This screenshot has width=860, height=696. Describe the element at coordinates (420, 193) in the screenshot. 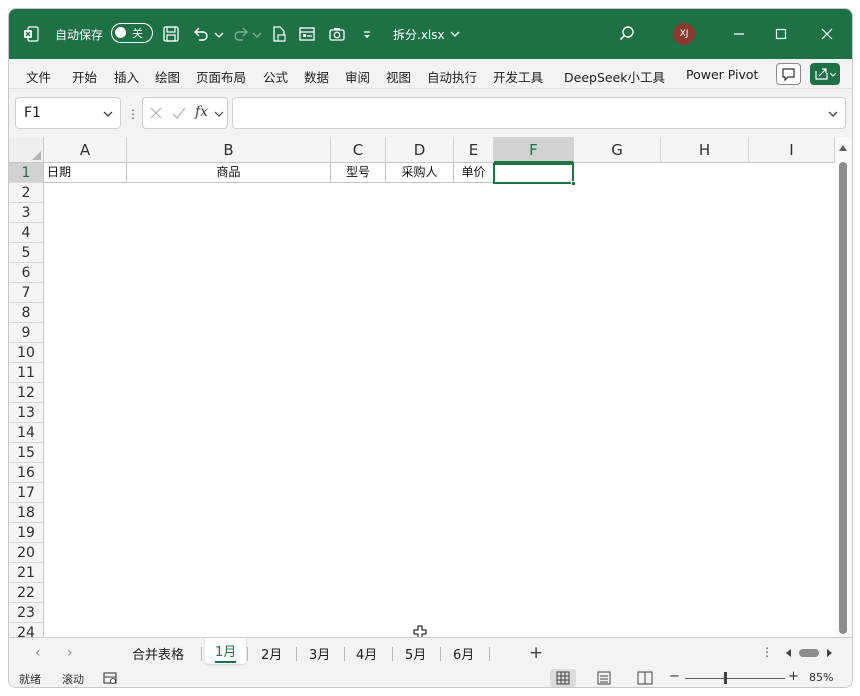

I see `cell-d2` at that location.